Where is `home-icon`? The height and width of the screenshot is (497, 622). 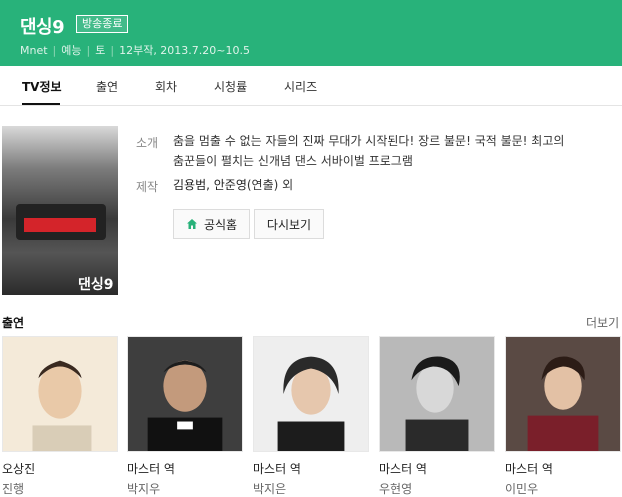 home-icon is located at coordinates (191, 224).